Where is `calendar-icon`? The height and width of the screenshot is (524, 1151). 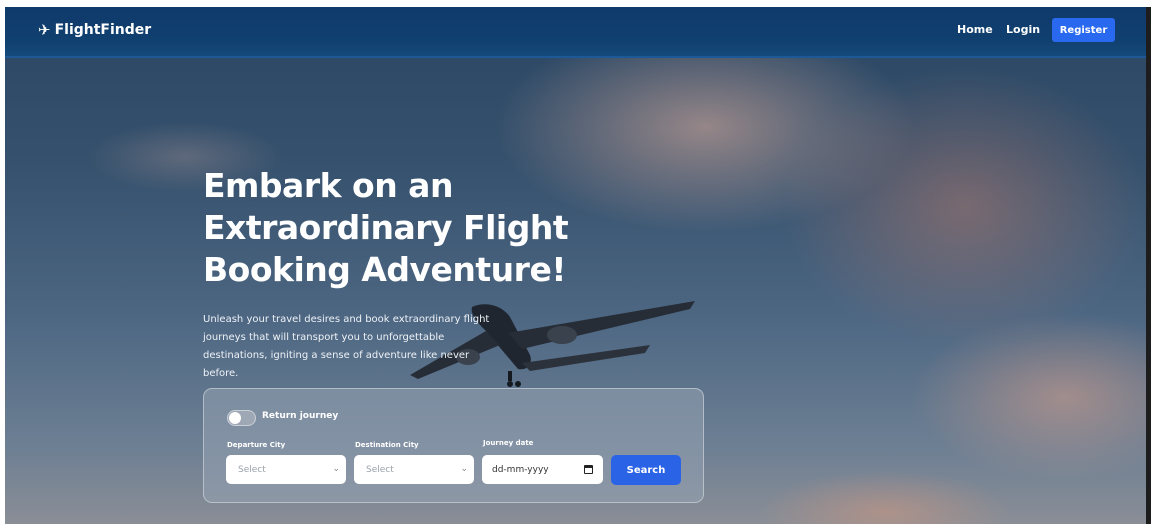 calendar-icon is located at coordinates (588, 469).